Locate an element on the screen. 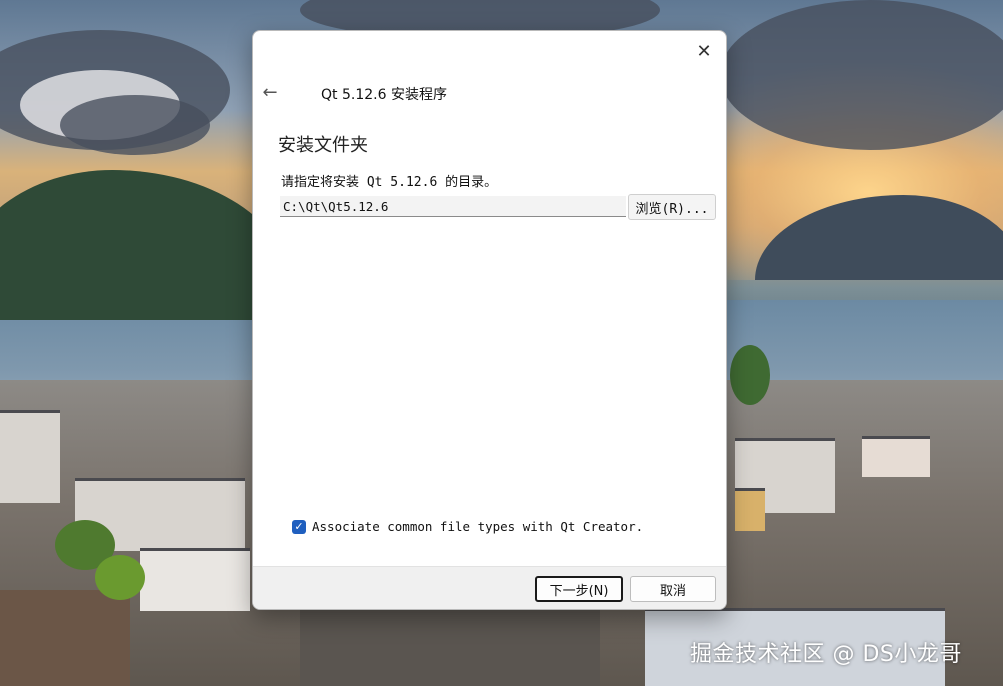 The height and width of the screenshot is (686, 1003). next-button: 下一步(N) is located at coordinates (579, 589).